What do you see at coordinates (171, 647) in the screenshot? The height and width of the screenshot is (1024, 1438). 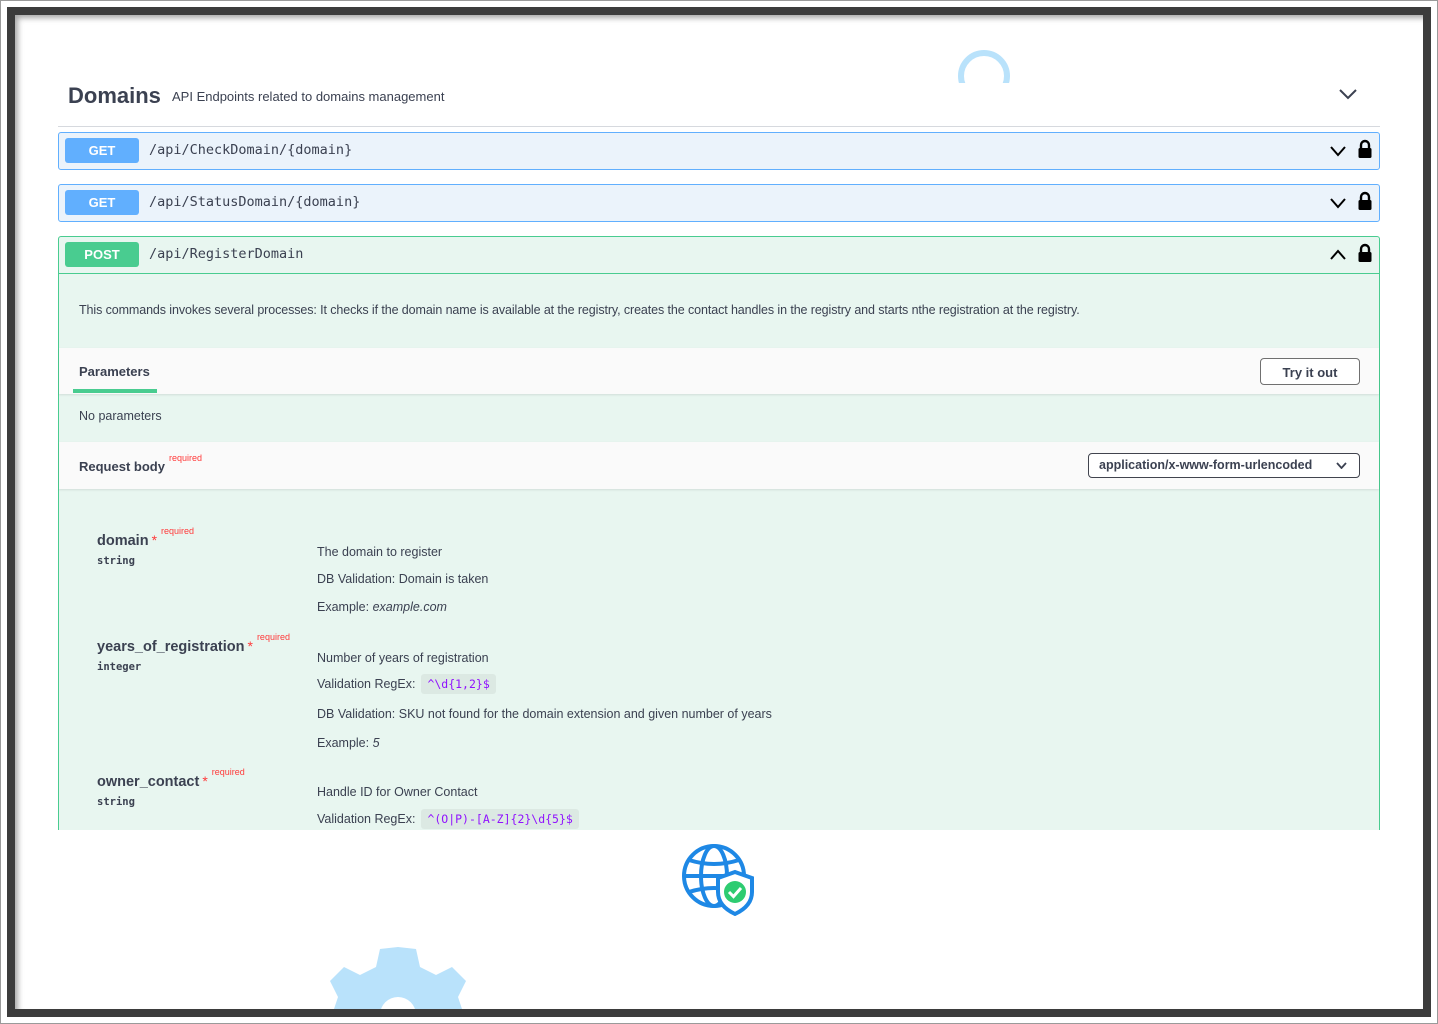 I see `property-name: years_of_registration` at bounding box center [171, 647].